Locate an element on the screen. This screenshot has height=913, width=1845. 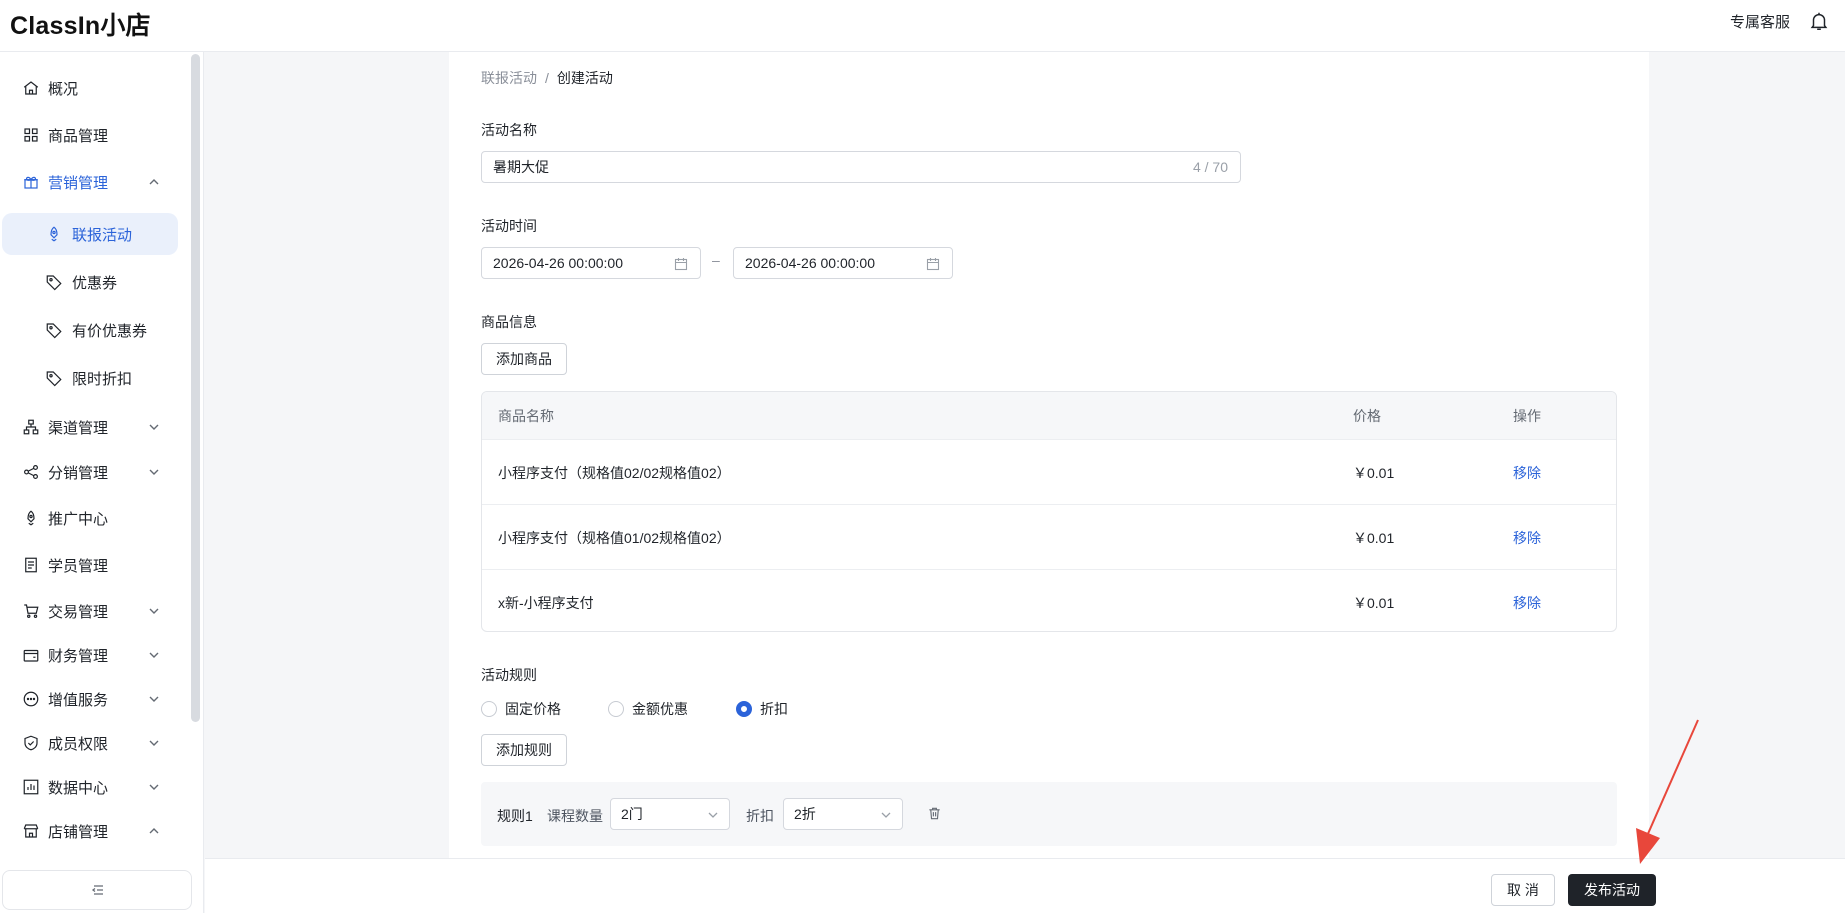
radio-circle is located at coordinates (616, 709).